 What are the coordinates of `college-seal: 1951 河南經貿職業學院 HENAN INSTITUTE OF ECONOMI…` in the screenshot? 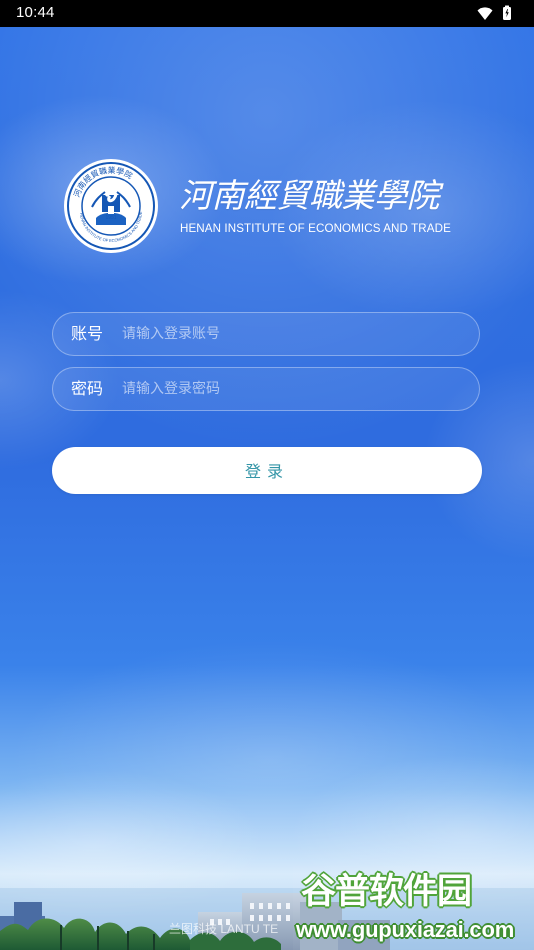 It's located at (111, 206).